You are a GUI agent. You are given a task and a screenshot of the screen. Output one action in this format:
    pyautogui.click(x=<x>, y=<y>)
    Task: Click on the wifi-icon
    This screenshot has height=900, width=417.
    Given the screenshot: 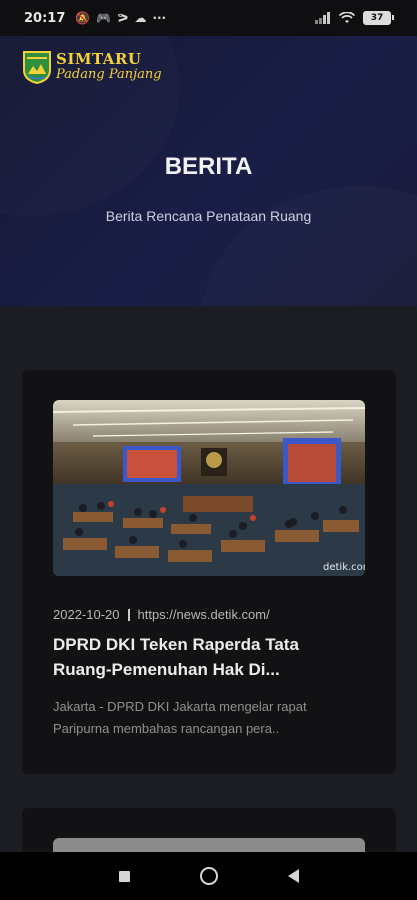 What is the action you would take?
    pyautogui.click(x=347, y=17)
    